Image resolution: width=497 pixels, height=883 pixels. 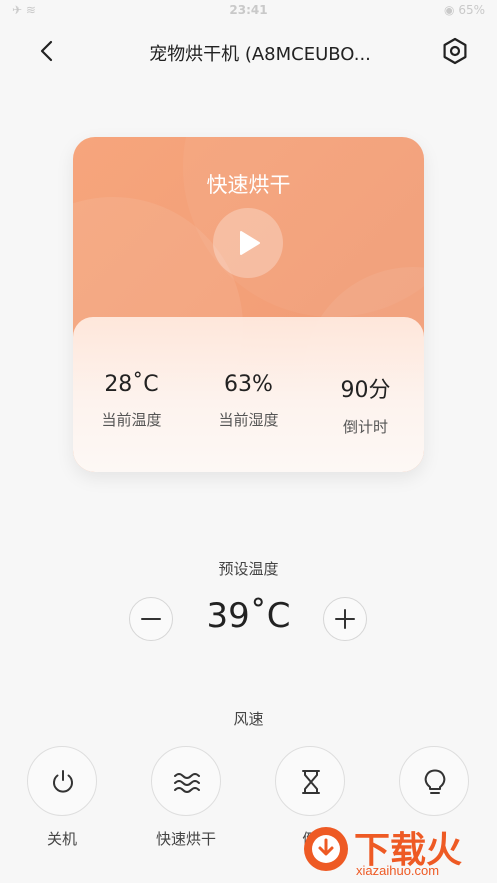 I want to click on play-icon, so click(x=250, y=243).